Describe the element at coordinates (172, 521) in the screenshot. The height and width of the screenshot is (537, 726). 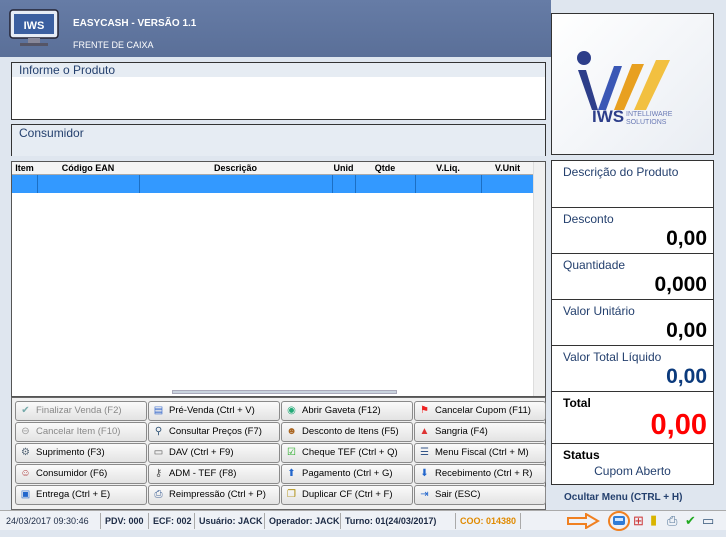
I see `status-ecf: ECF: 002` at that location.